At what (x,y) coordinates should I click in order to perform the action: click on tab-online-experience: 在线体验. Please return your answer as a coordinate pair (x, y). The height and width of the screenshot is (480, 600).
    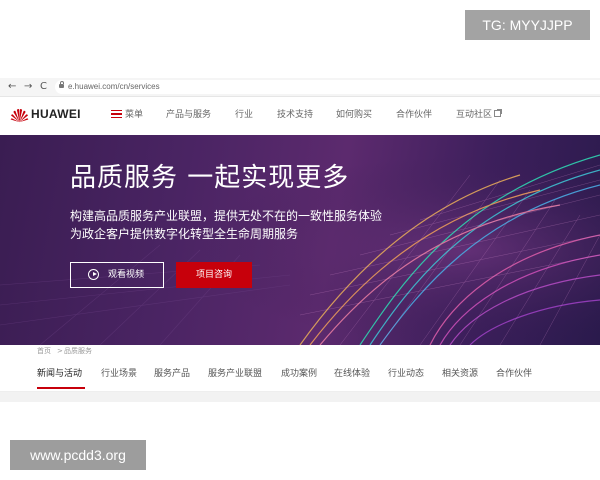
    Looking at the image, I should click on (352, 374).